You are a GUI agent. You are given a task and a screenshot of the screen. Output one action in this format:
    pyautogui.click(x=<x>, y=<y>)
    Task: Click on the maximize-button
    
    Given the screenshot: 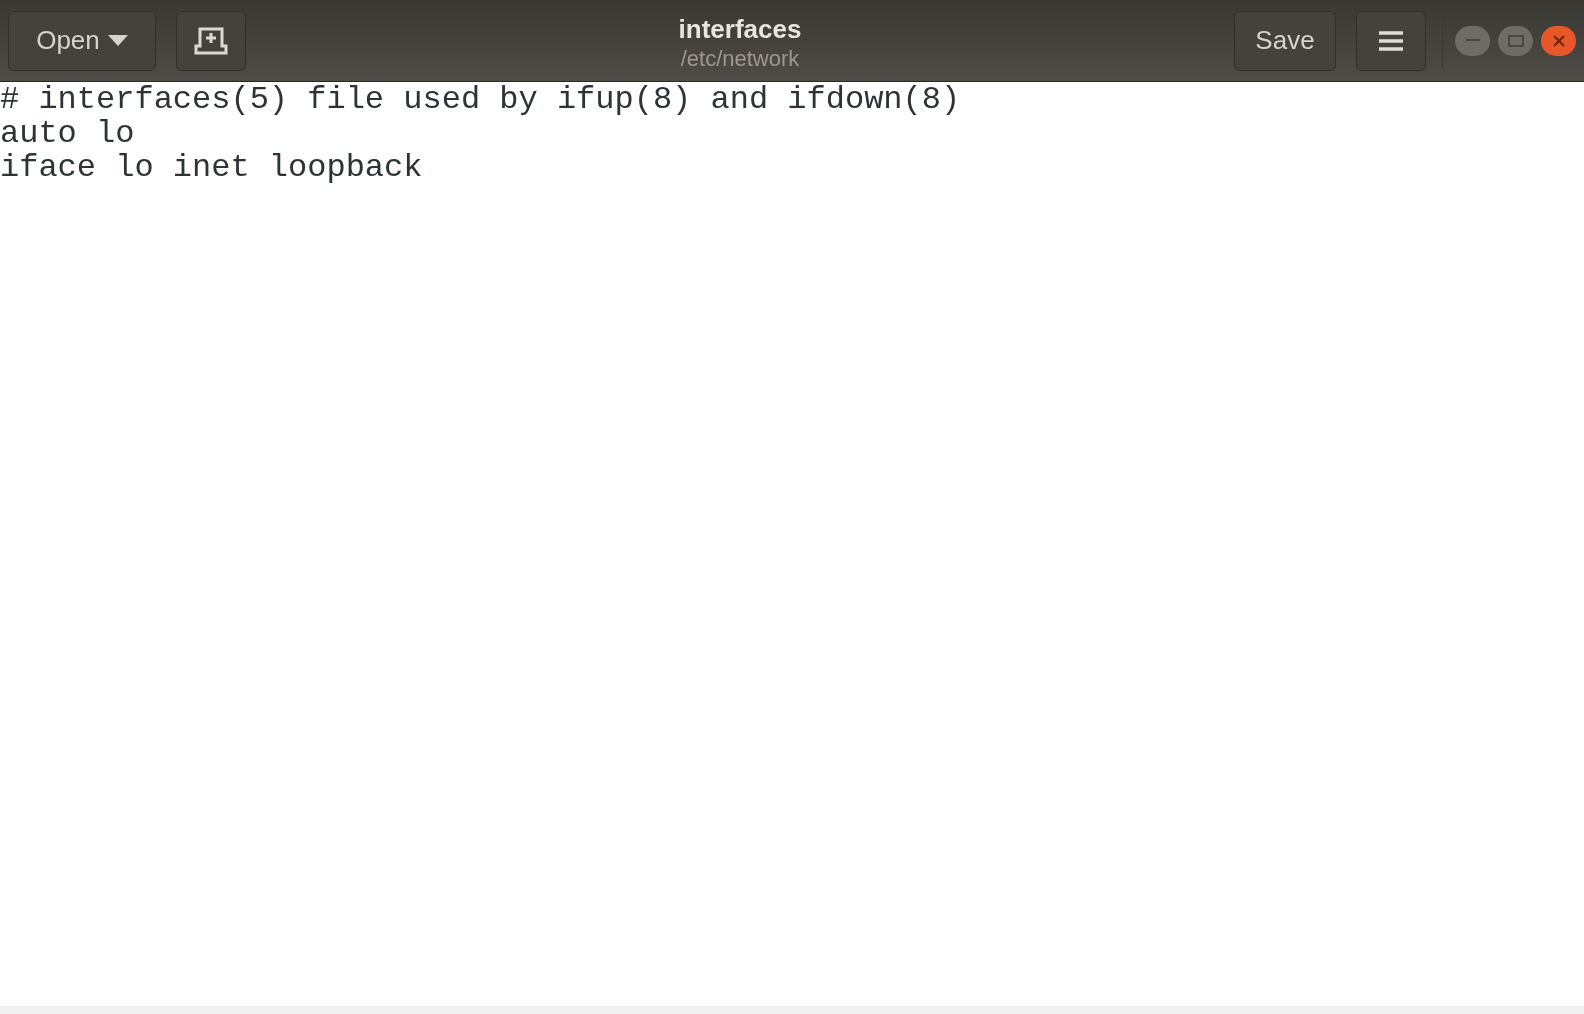 What is the action you would take?
    pyautogui.click(x=1515, y=40)
    